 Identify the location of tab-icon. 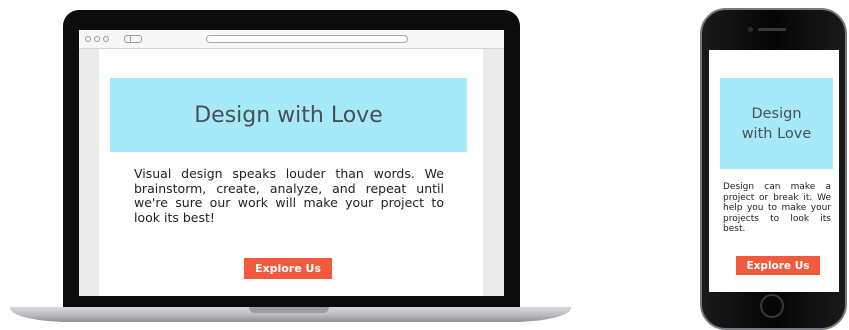
(133, 39).